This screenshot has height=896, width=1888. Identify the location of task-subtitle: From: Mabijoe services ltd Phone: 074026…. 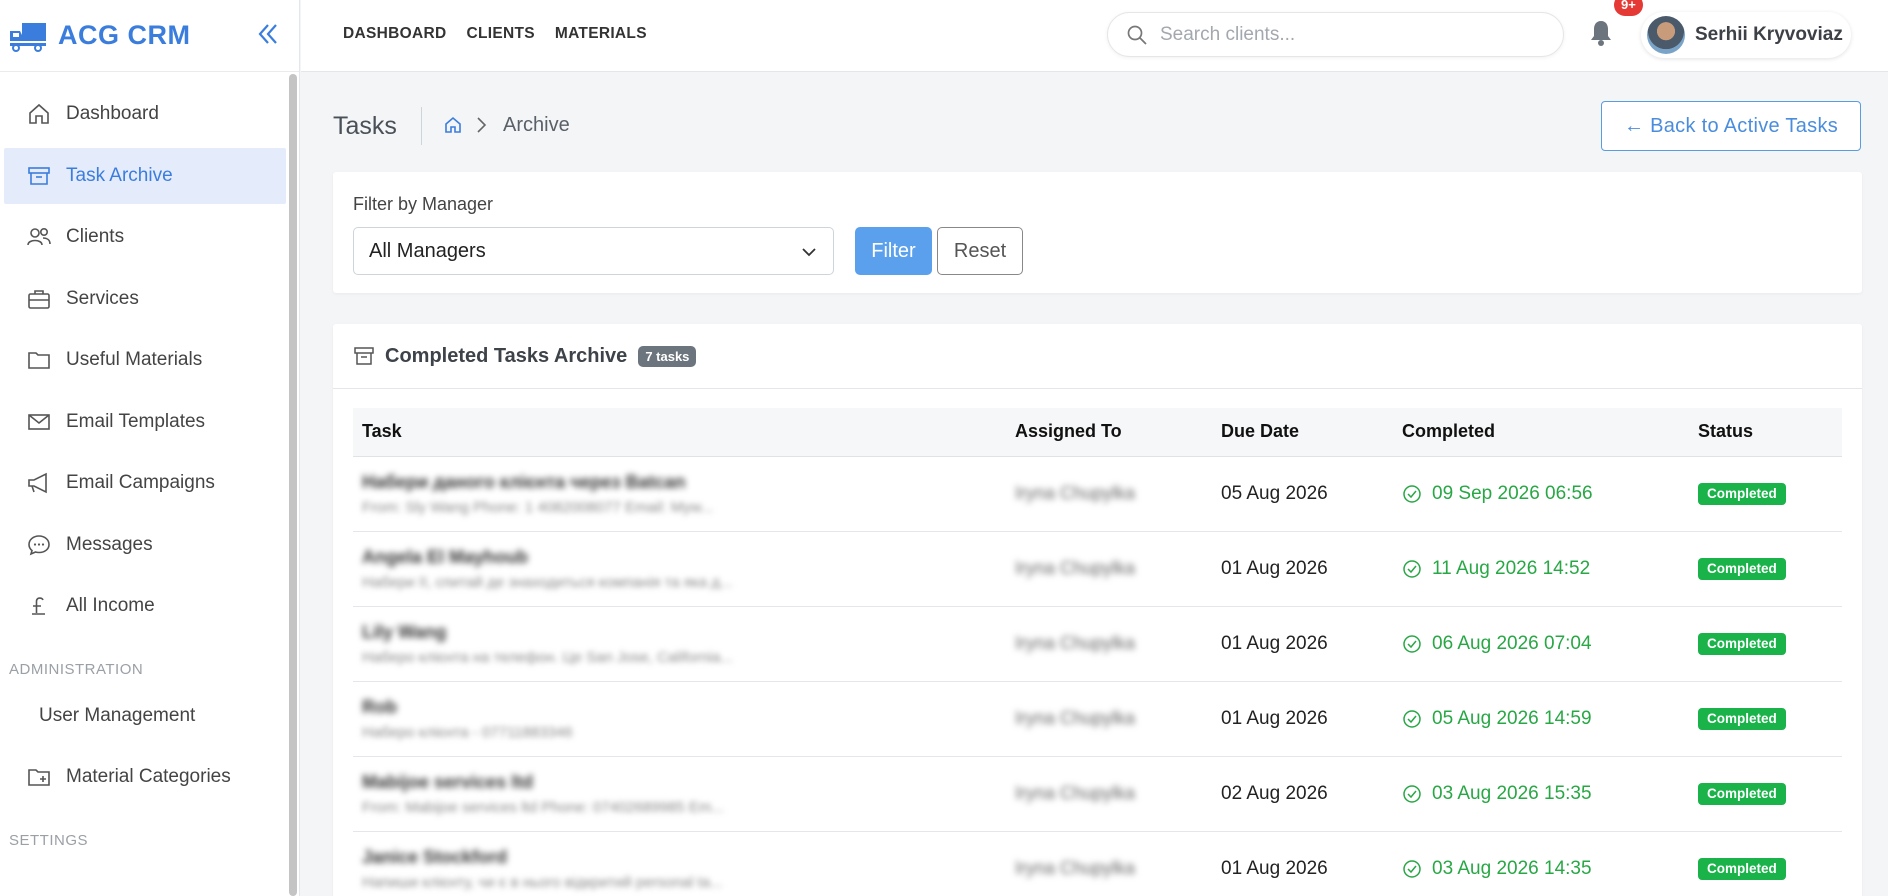
(543, 807).